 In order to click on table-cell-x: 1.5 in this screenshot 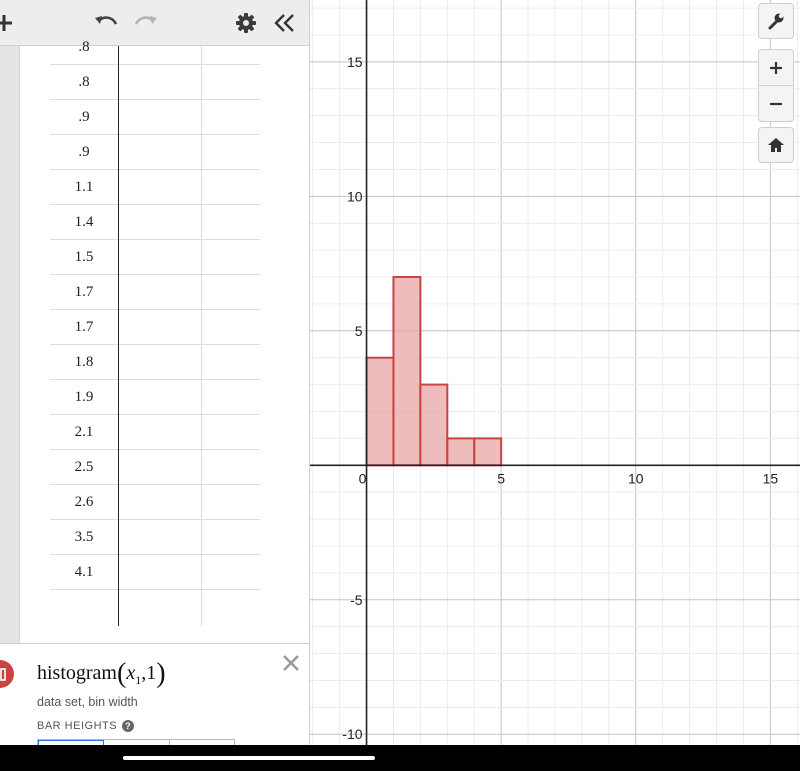, I will do `click(84, 257)`.